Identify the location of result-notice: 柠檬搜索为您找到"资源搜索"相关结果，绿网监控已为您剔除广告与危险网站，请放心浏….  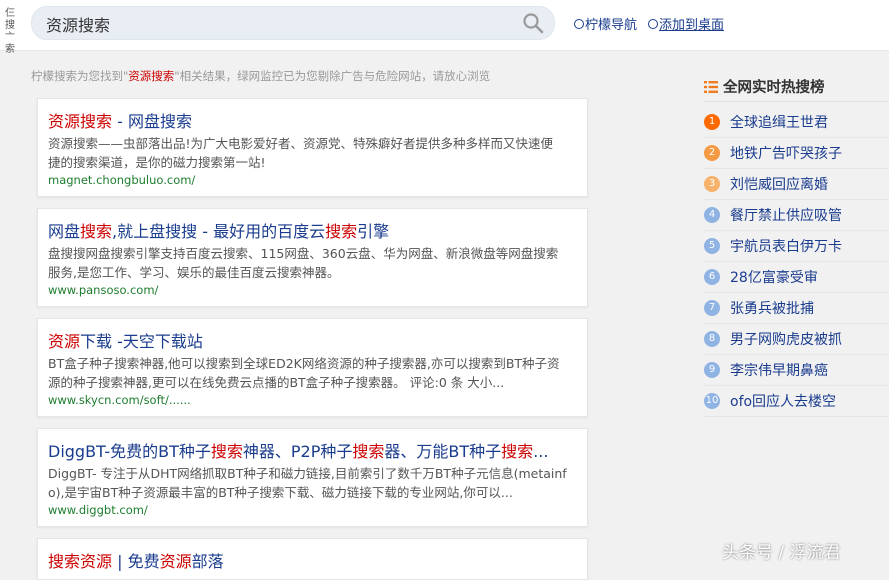
(260, 76).